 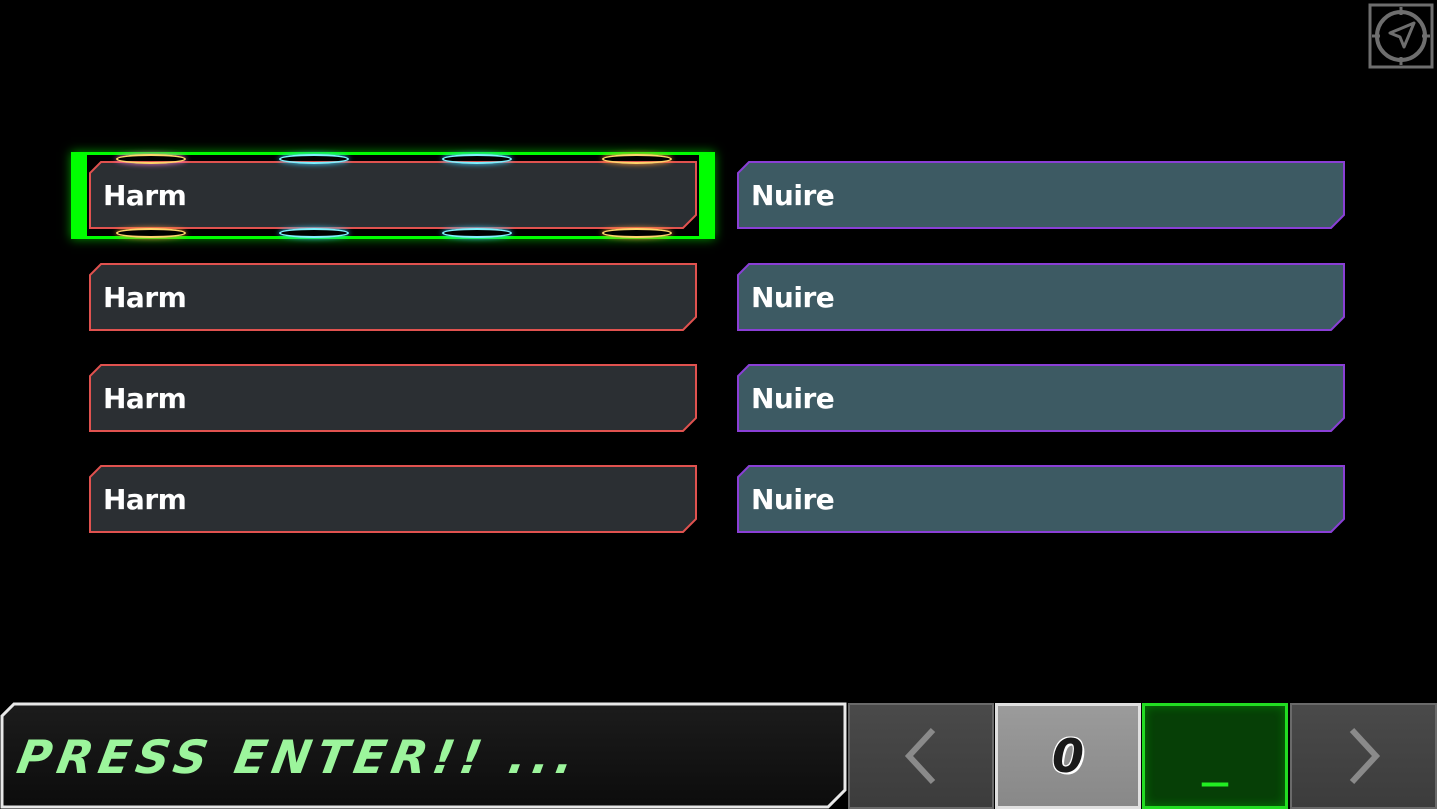 I want to click on option-right-3: Nuire, so click(x=1041, y=398).